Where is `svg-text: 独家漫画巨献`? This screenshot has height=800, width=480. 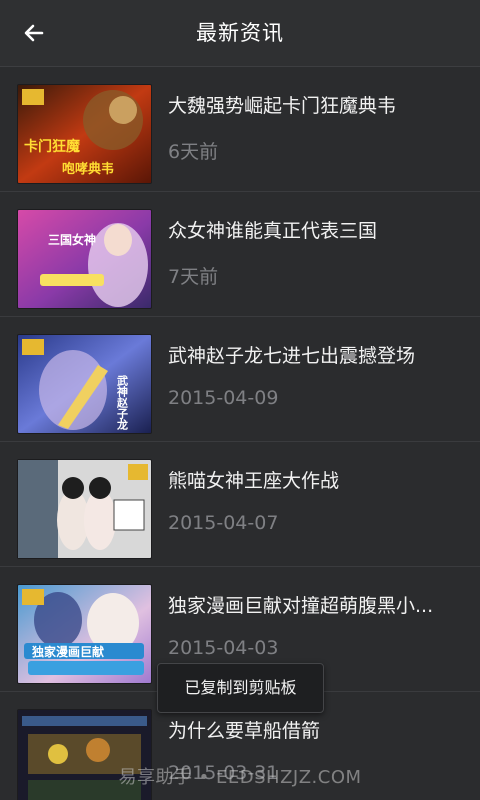 svg-text: 独家漫画巨献 is located at coordinates (67, 651).